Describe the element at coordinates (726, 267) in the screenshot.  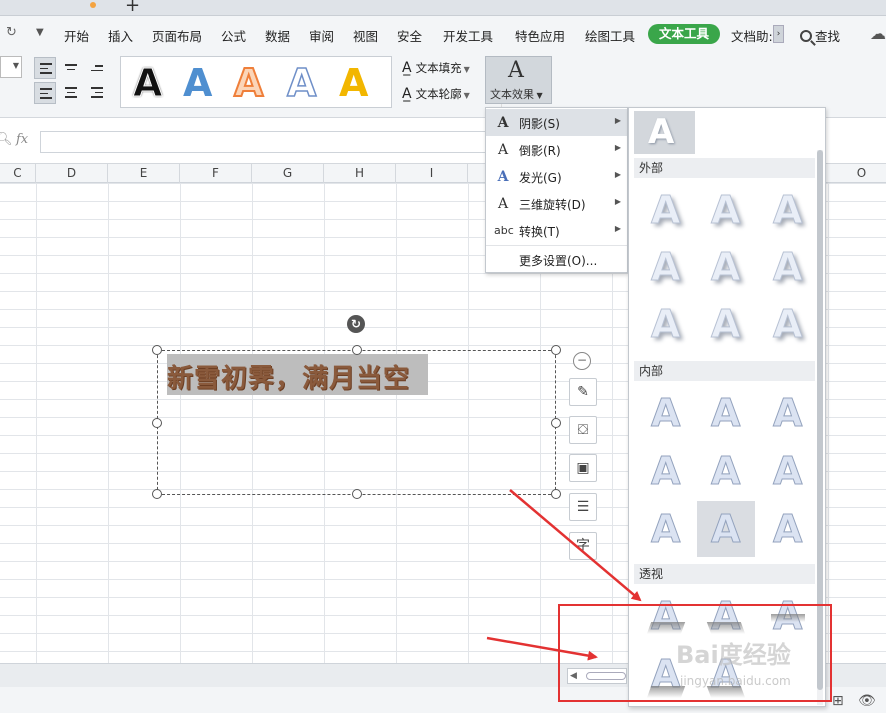
I see `shadow-outer-5: A` at that location.